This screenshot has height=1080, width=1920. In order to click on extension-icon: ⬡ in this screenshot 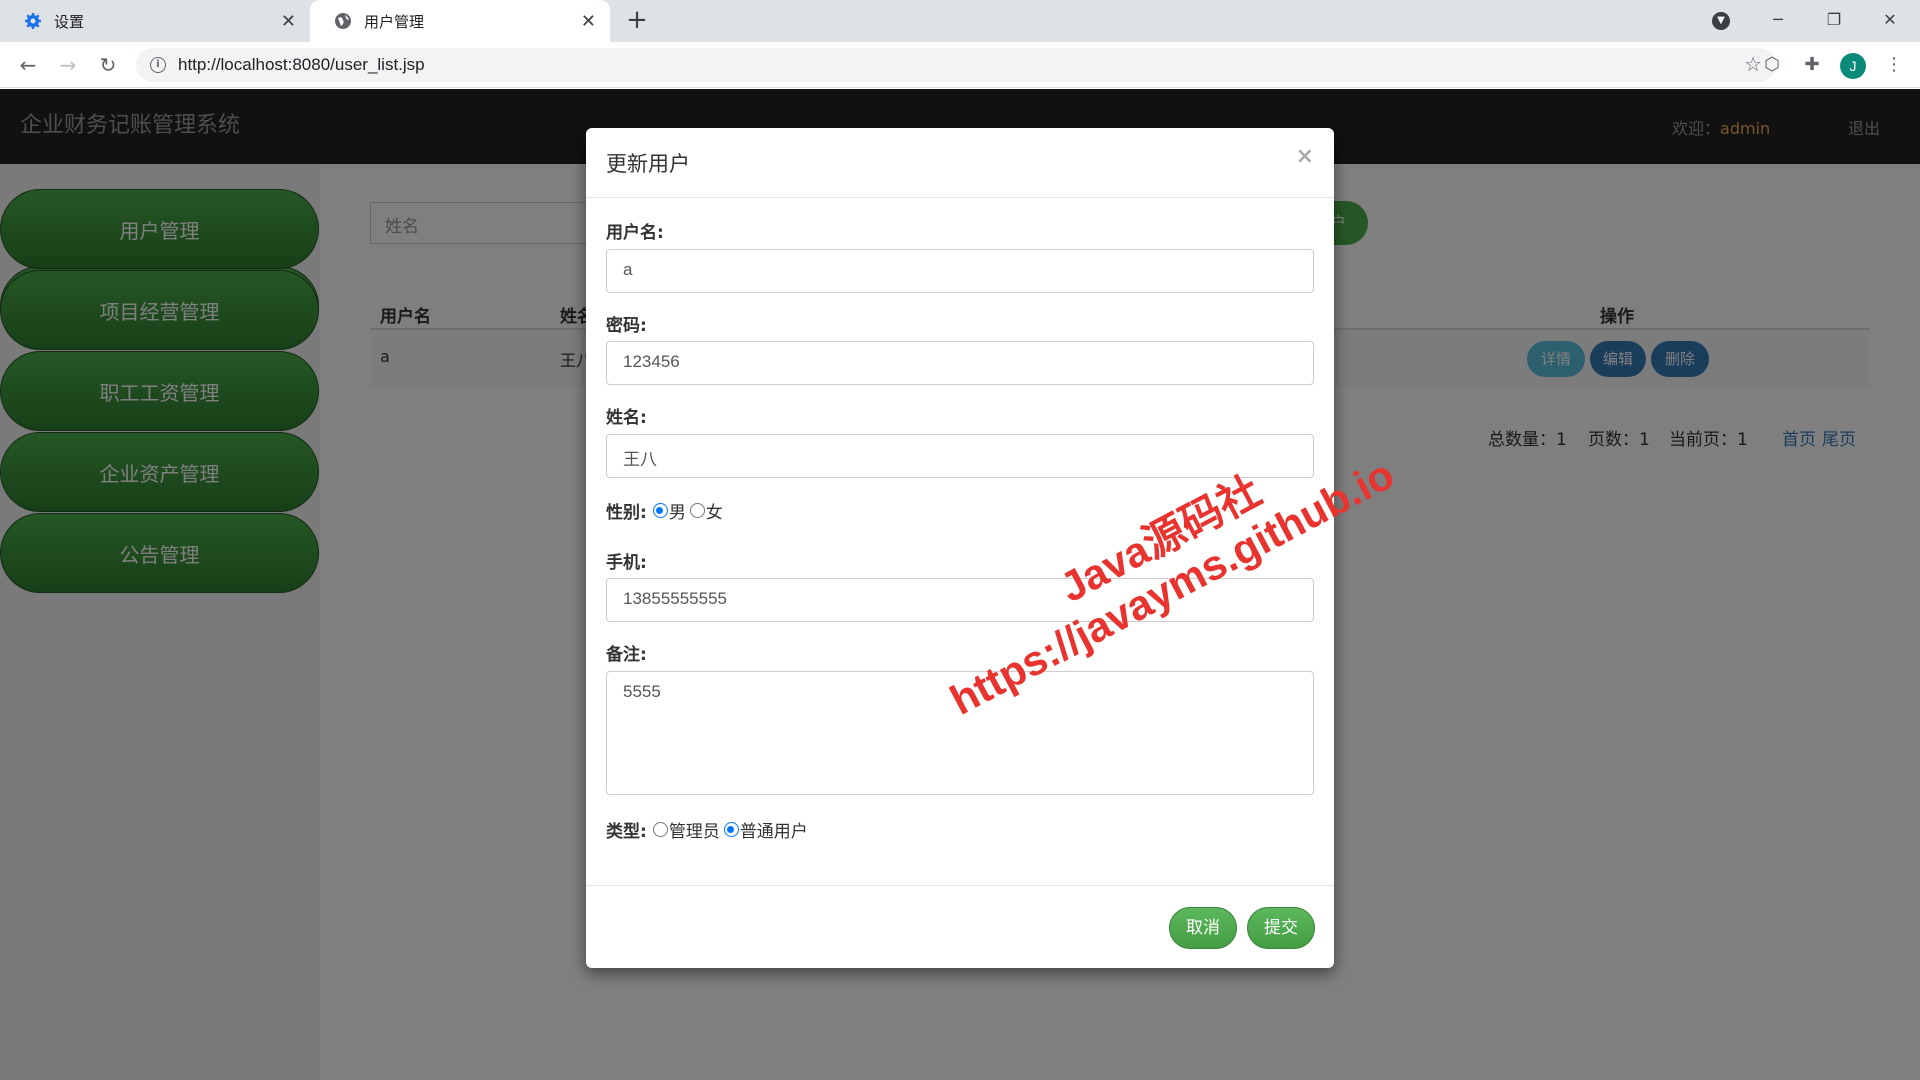, I will do `click(1772, 65)`.